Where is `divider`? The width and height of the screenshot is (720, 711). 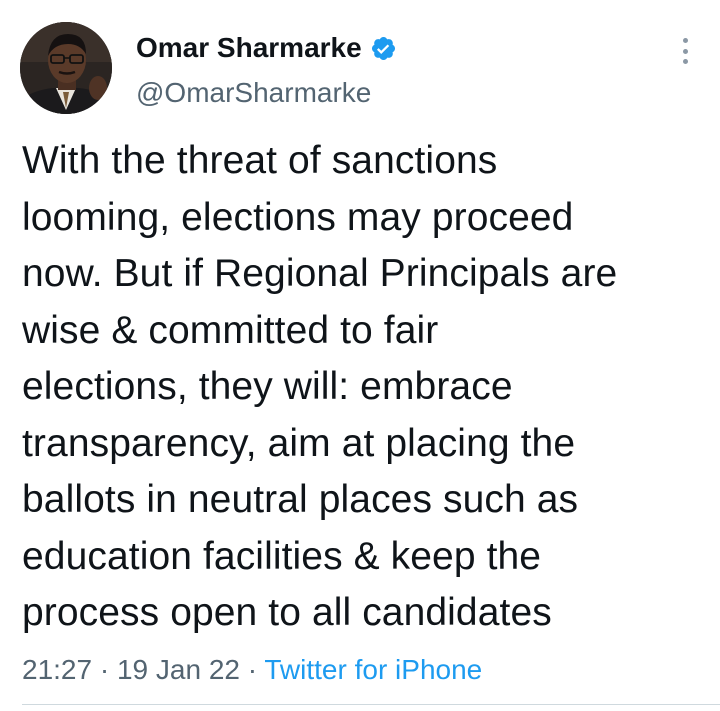 divider is located at coordinates (371, 704).